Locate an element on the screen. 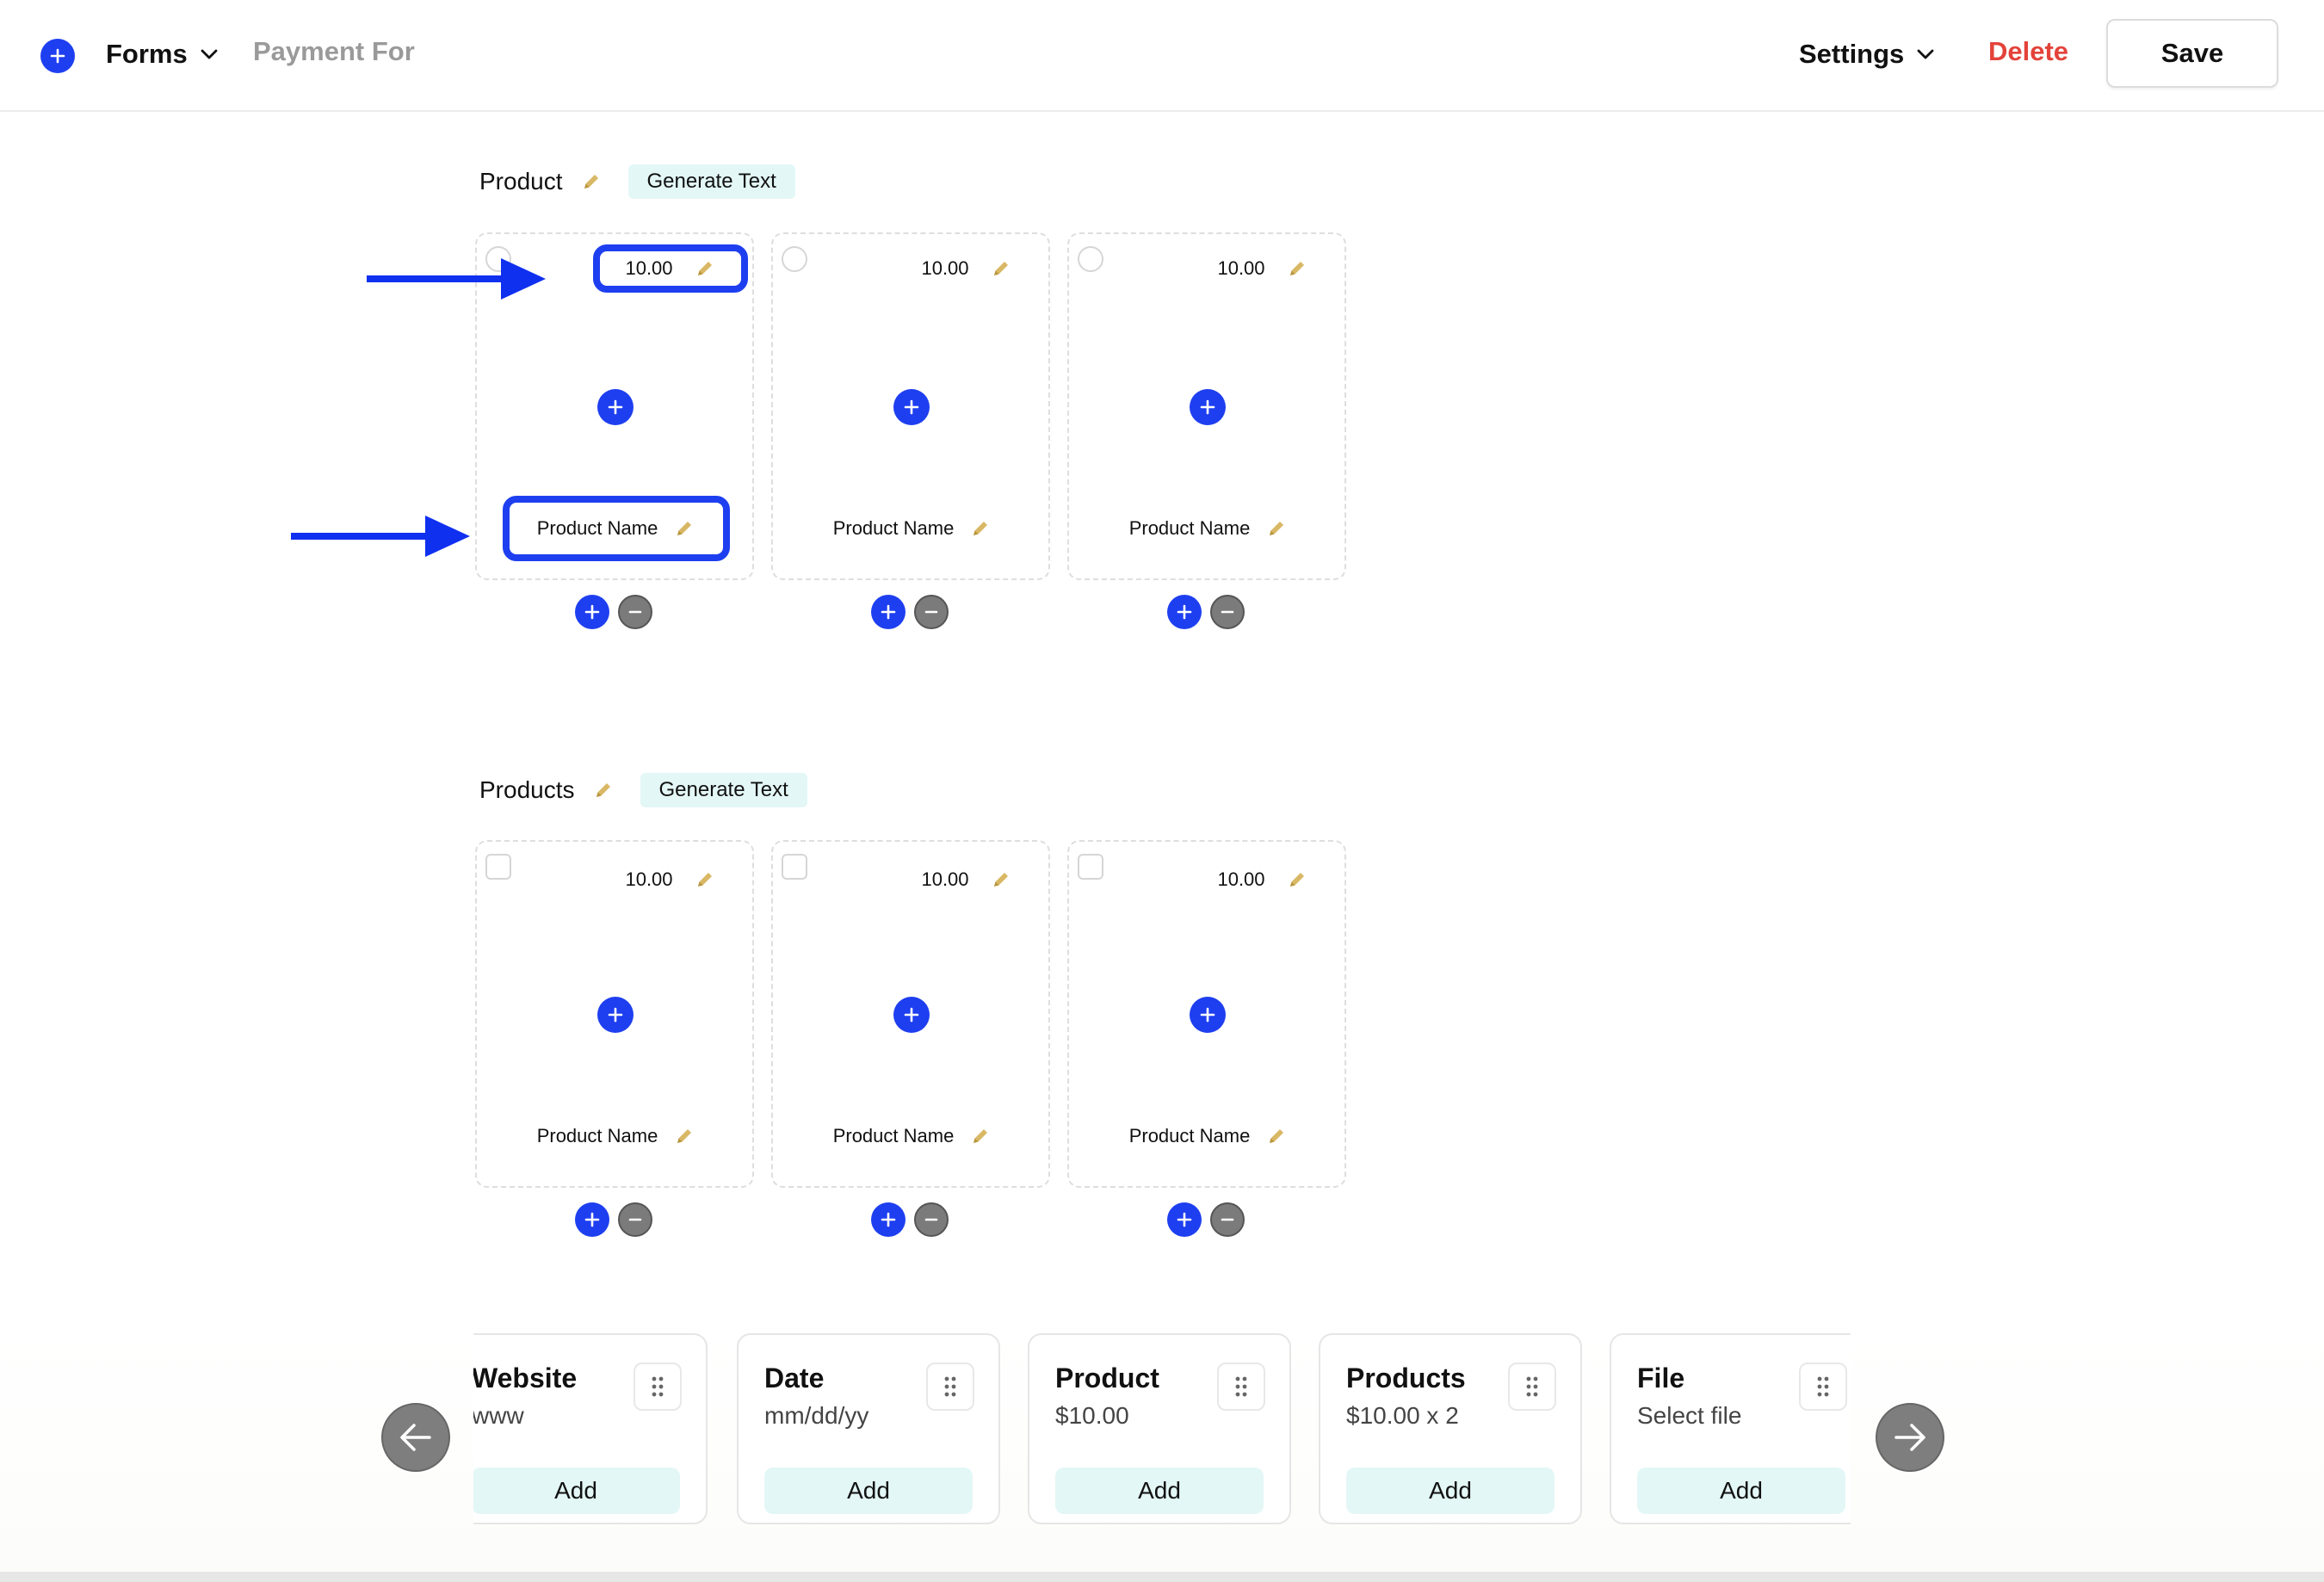  field-title: Products is located at coordinates (1406, 1378).